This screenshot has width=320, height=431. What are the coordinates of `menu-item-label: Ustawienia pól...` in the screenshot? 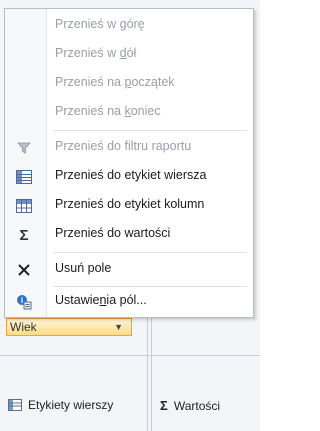 It's located at (101, 300).